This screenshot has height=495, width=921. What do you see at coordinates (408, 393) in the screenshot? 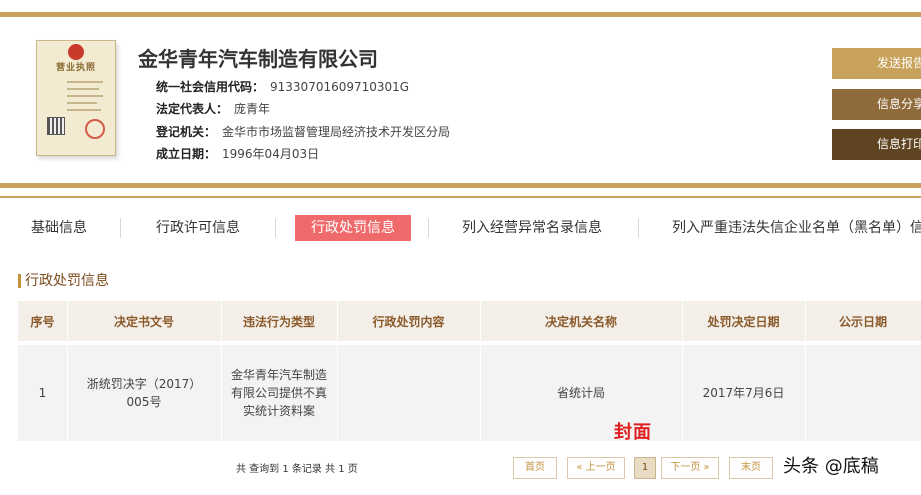
I see `cell-penalty-content` at bounding box center [408, 393].